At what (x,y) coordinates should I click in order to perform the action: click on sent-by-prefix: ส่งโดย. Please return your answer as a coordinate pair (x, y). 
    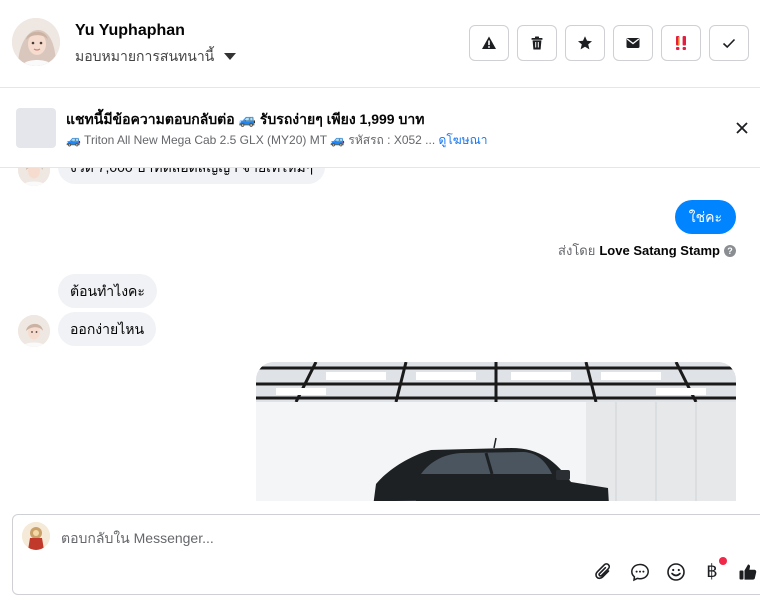
    Looking at the image, I should click on (577, 250).